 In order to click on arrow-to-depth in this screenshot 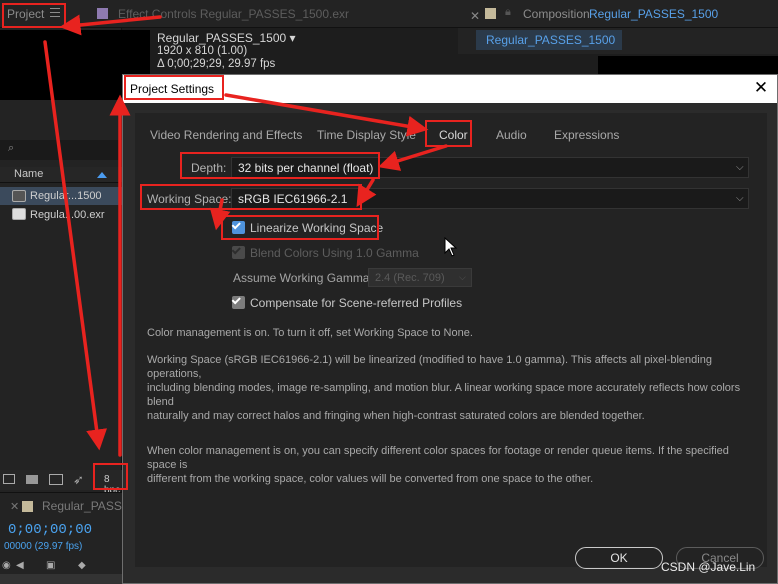, I will do `click(412, 157)`.